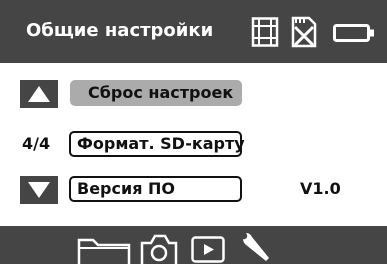 The image size is (387, 264). I want to click on film-strip-icon, so click(265, 32).